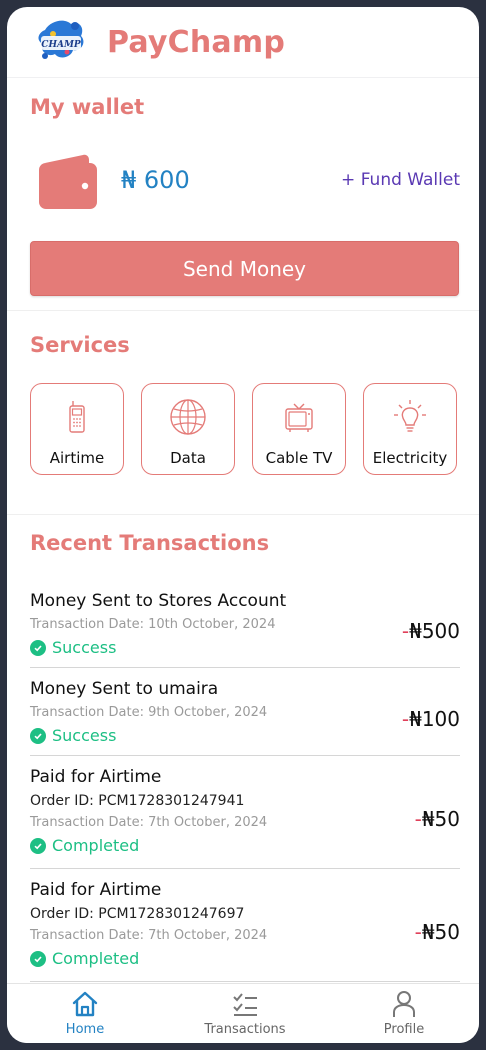 The image size is (486, 1050). What do you see at coordinates (244, 268) in the screenshot?
I see `send-money-button: Send Money` at bounding box center [244, 268].